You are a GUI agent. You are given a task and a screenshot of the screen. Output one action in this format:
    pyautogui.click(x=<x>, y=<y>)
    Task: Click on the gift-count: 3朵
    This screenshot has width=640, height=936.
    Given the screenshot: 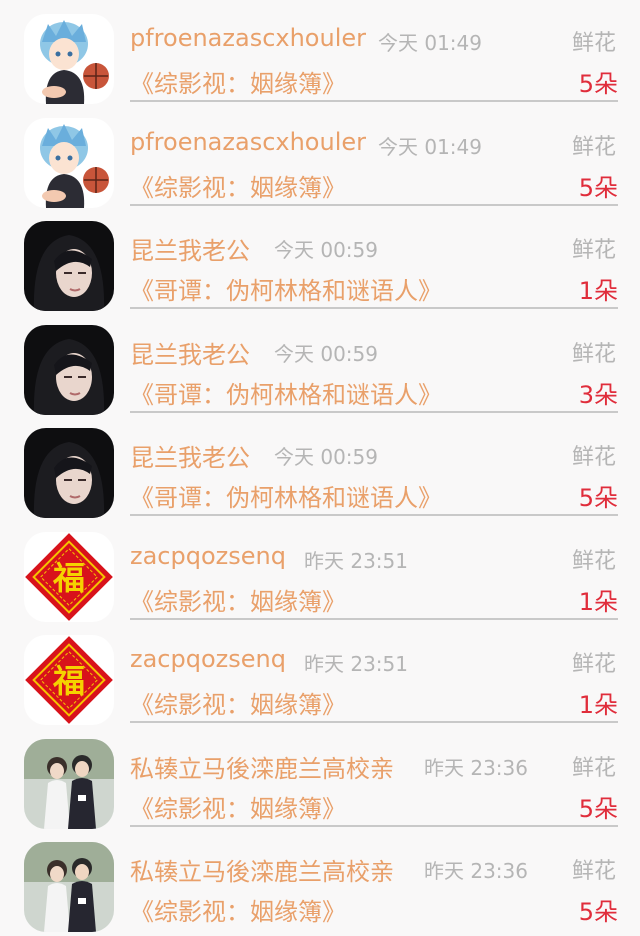 What is the action you would take?
    pyautogui.click(x=598, y=394)
    